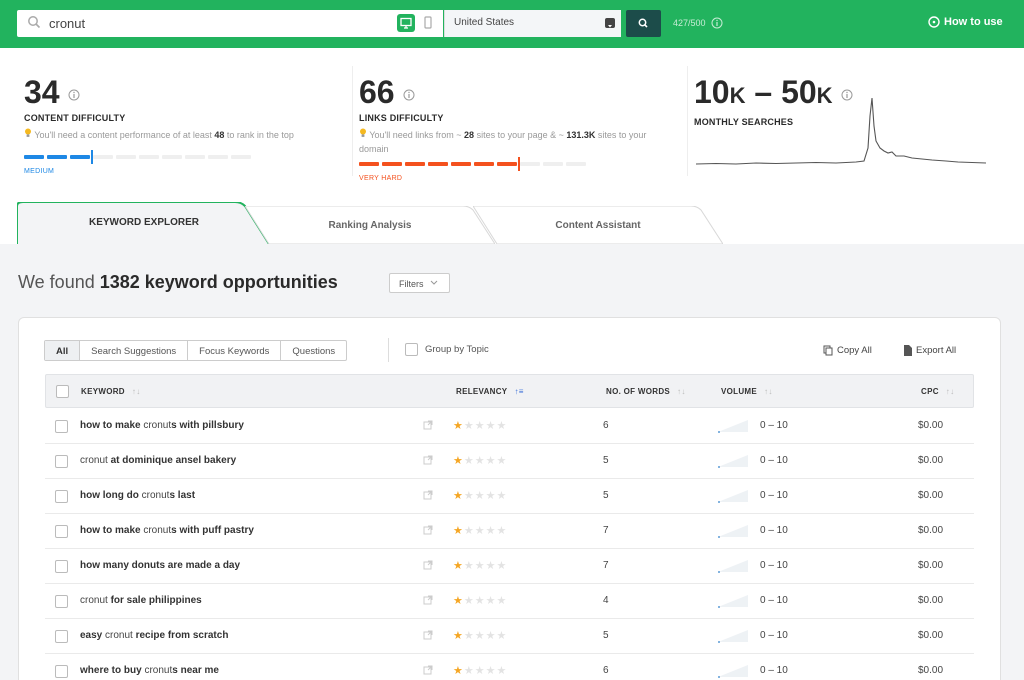 Image resolution: width=1024 pixels, height=680 pixels. Describe the element at coordinates (162, 425) in the screenshot. I see `keyword-text: how to make cronuts with pillsbury` at that location.